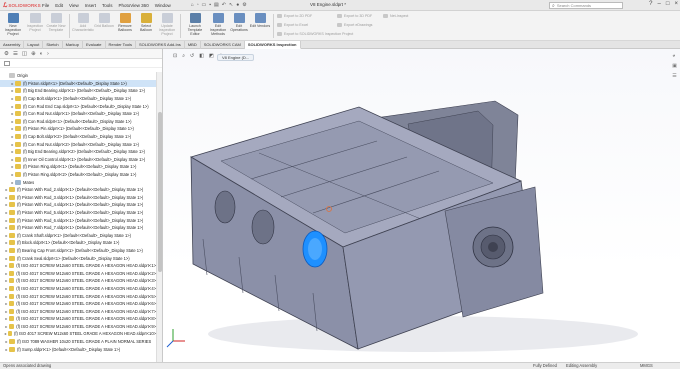 The width and height of the screenshot is (680, 369). What do you see at coordinates (90, 5) in the screenshot?
I see `menu-insert: Insert` at bounding box center [90, 5].